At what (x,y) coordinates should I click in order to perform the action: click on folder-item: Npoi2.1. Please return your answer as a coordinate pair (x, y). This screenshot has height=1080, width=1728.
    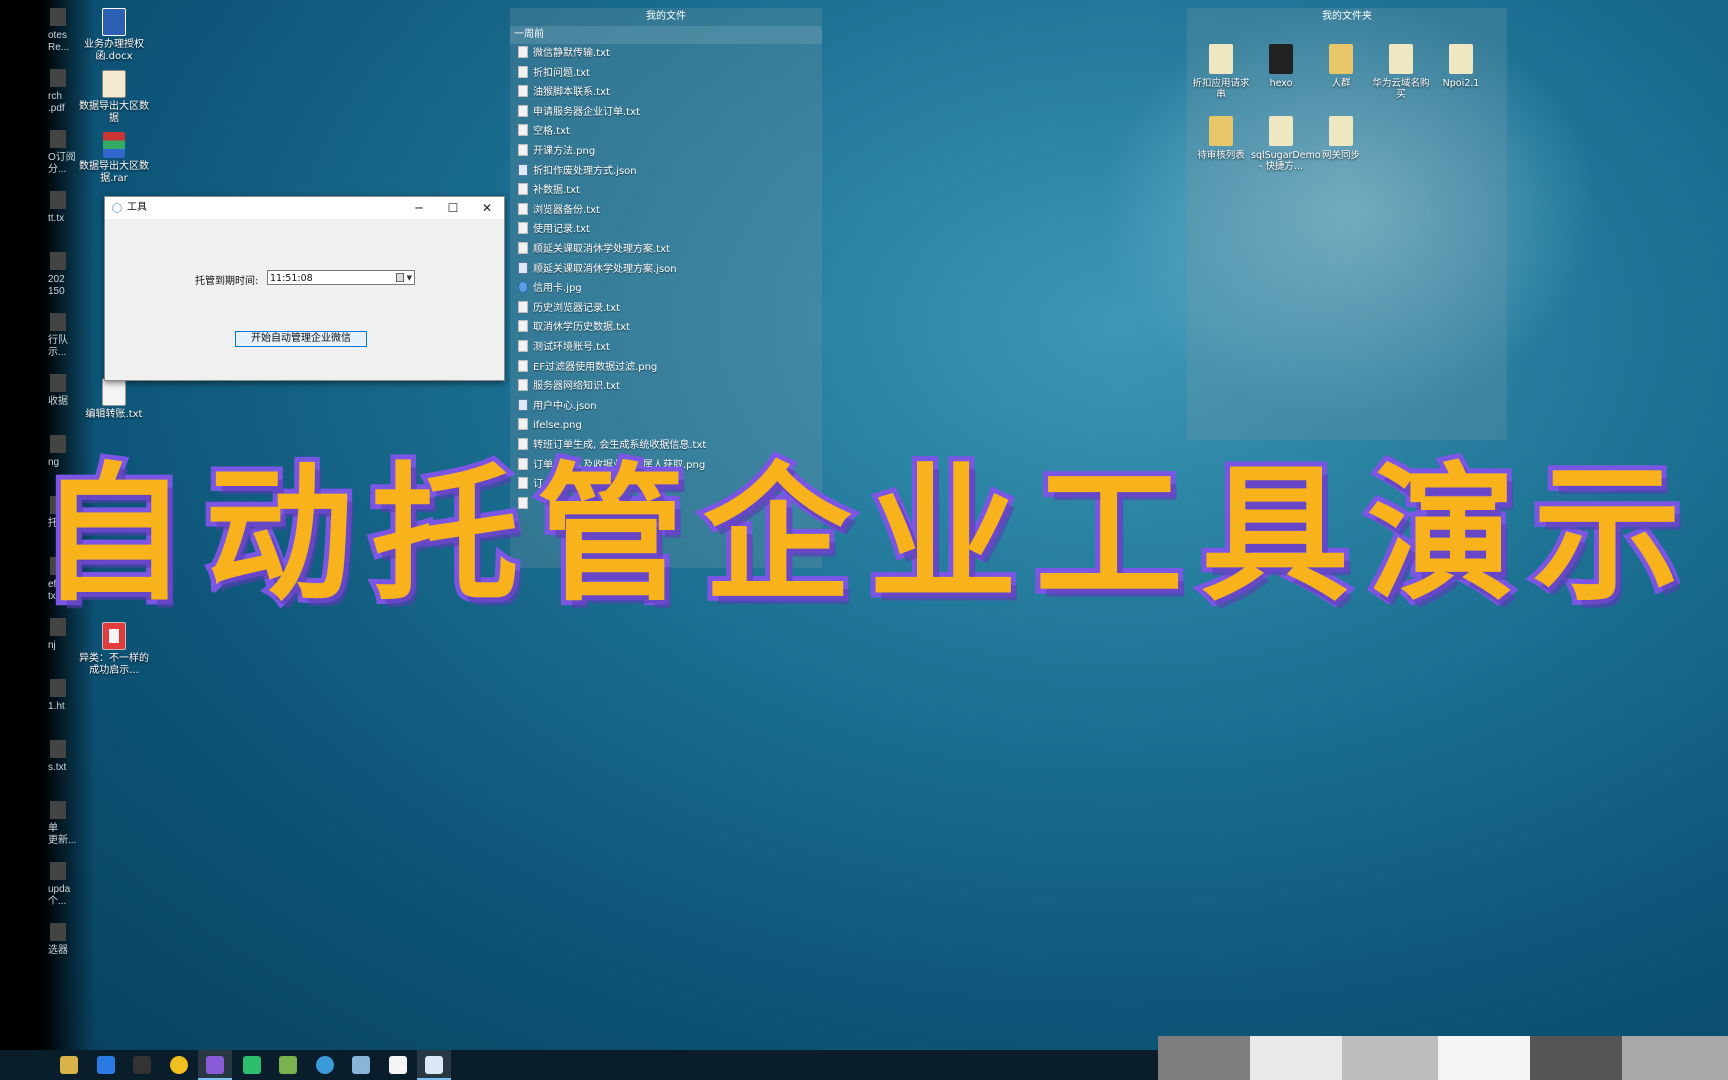
    Looking at the image, I should click on (1461, 66).